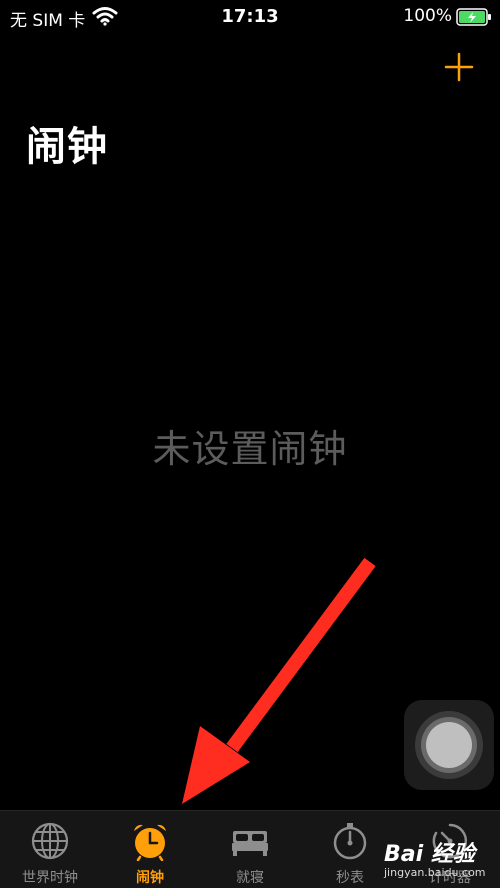 The height and width of the screenshot is (888, 500). I want to click on tab-label: 秒表, so click(350, 878).